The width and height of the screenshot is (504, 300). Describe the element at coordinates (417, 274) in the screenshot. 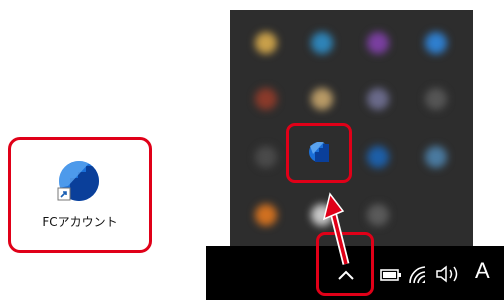

I see `wifi-icon` at that location.